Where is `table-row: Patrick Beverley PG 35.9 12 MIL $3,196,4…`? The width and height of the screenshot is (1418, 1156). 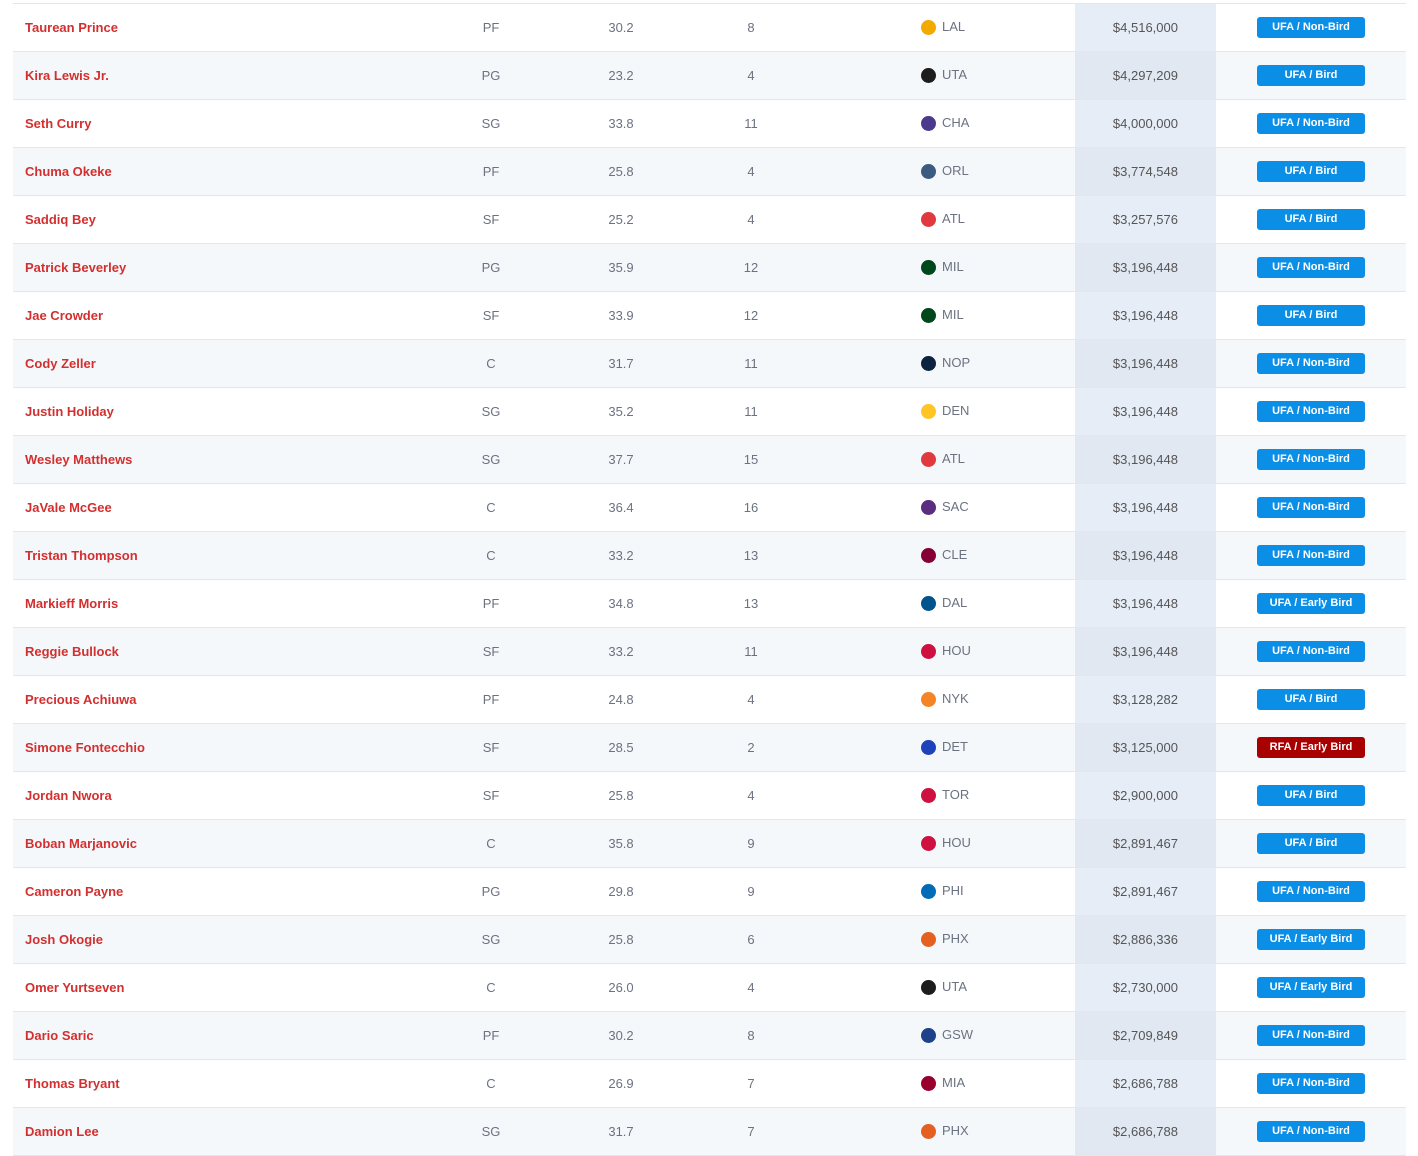
table-row: Patrick Beverley PG 35.9 12 MIL $3,196,4… is located at coordinates (709, 268).